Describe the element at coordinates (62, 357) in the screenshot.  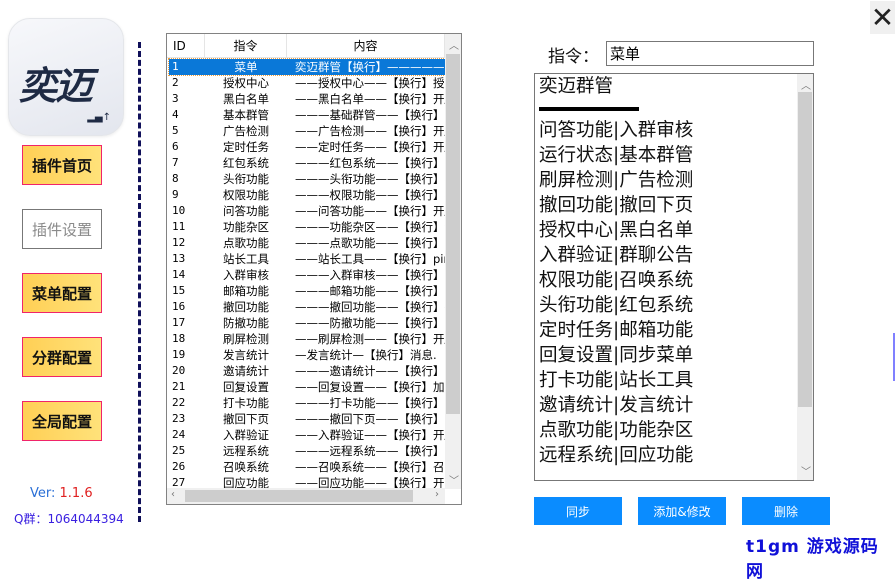
I see `nav-group-config: 分群配置` at that location.